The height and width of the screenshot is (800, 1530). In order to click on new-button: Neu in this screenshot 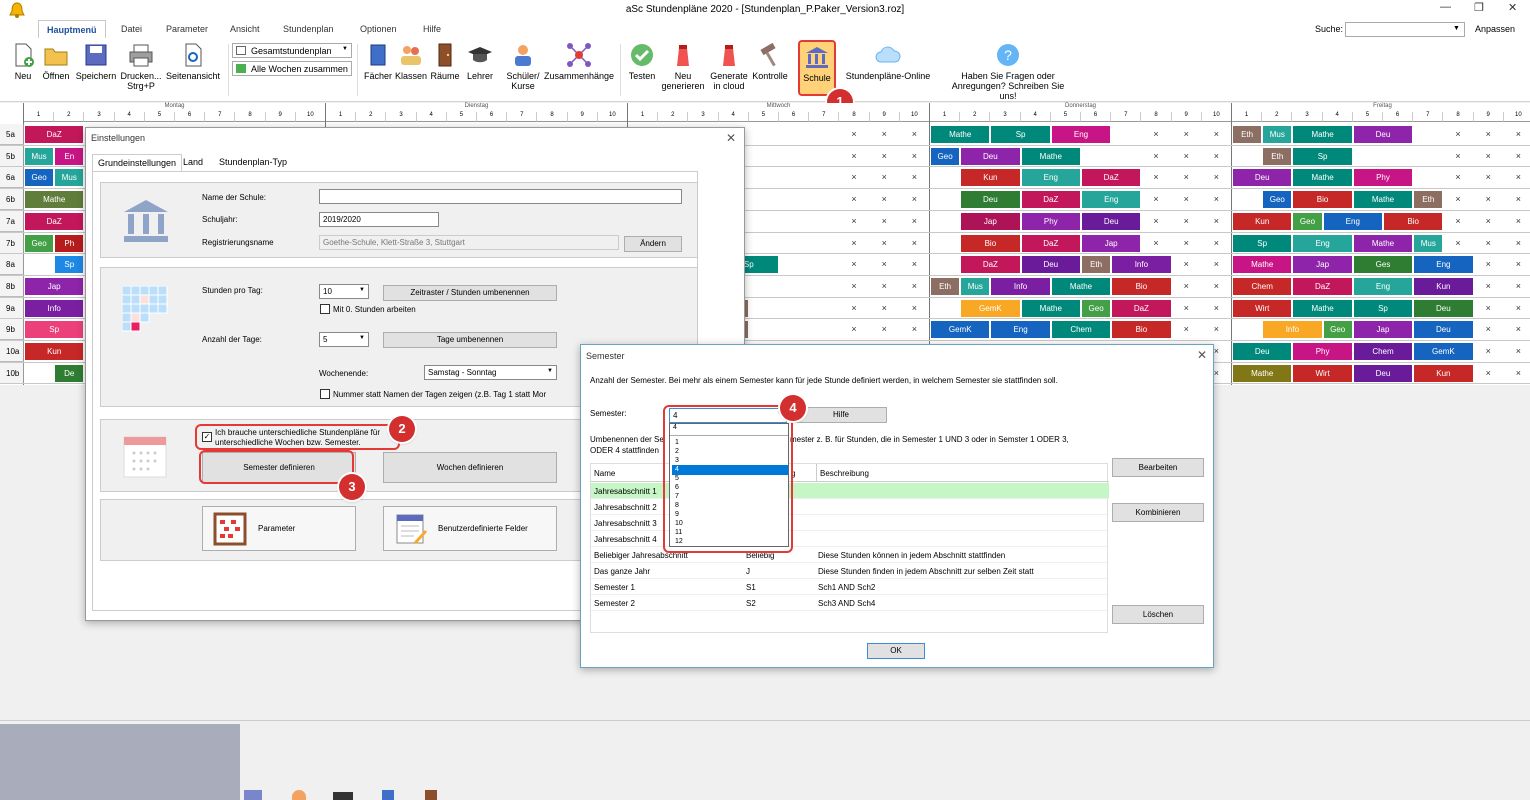, I will do `click(23, 61)`.